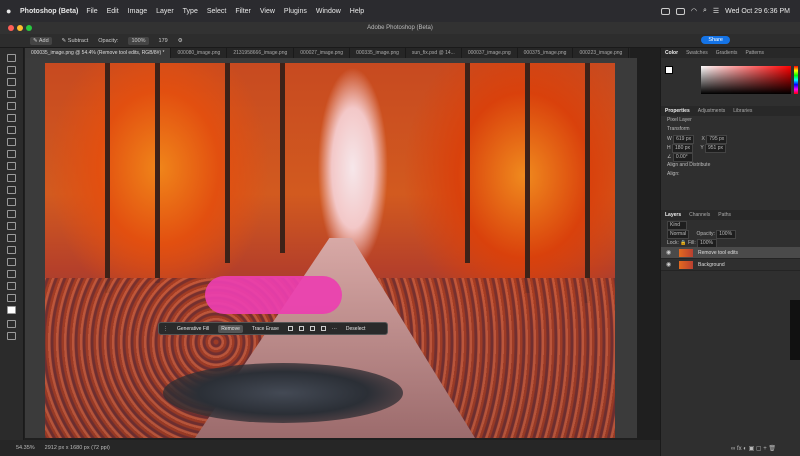 The image size is (800, 456). I want to click on foreground-swatch, so click(669, 70).